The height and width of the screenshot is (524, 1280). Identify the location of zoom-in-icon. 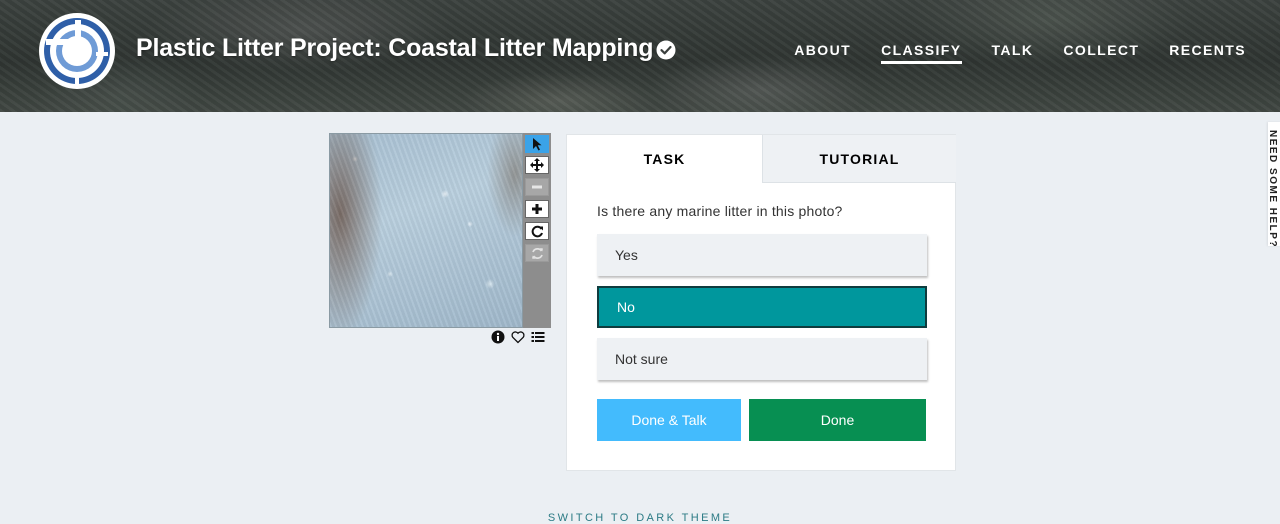
(537, 209).